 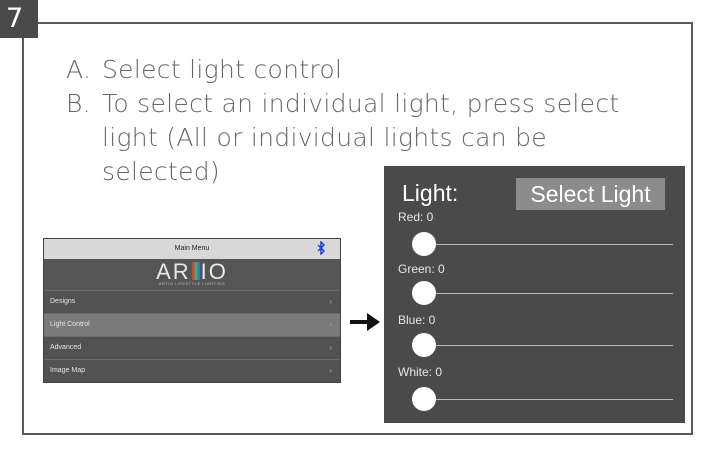 I want to click on menu-item-label: Light Control, so click(x=70, y=324).